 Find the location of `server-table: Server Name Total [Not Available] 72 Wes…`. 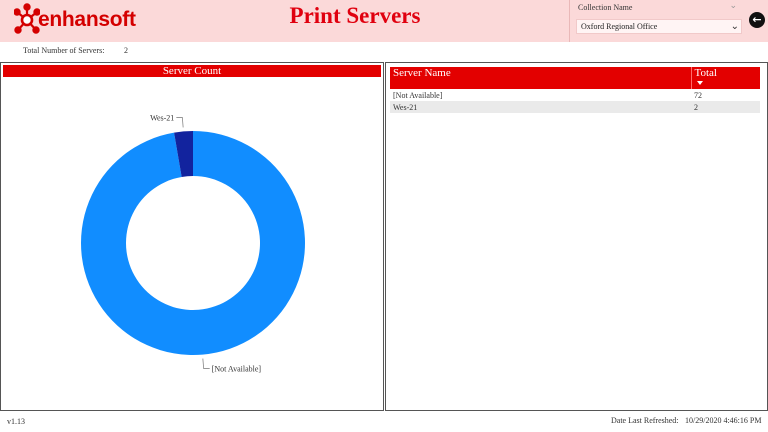

server-table: Server Name Total [Not Available] 72 Wes… is located at coordinates (575, 90).